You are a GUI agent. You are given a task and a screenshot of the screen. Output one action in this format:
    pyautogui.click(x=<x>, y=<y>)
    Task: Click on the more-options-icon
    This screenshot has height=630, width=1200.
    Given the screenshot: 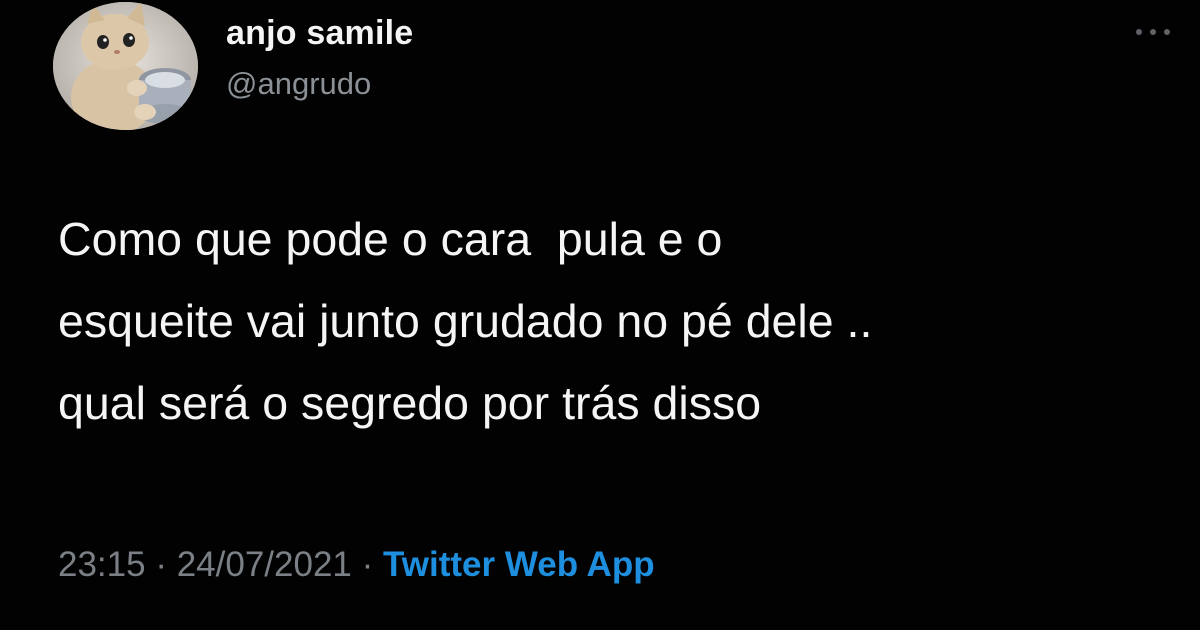 What is the action you would take?
    pyautogui.click(x=1153, y=32)
    